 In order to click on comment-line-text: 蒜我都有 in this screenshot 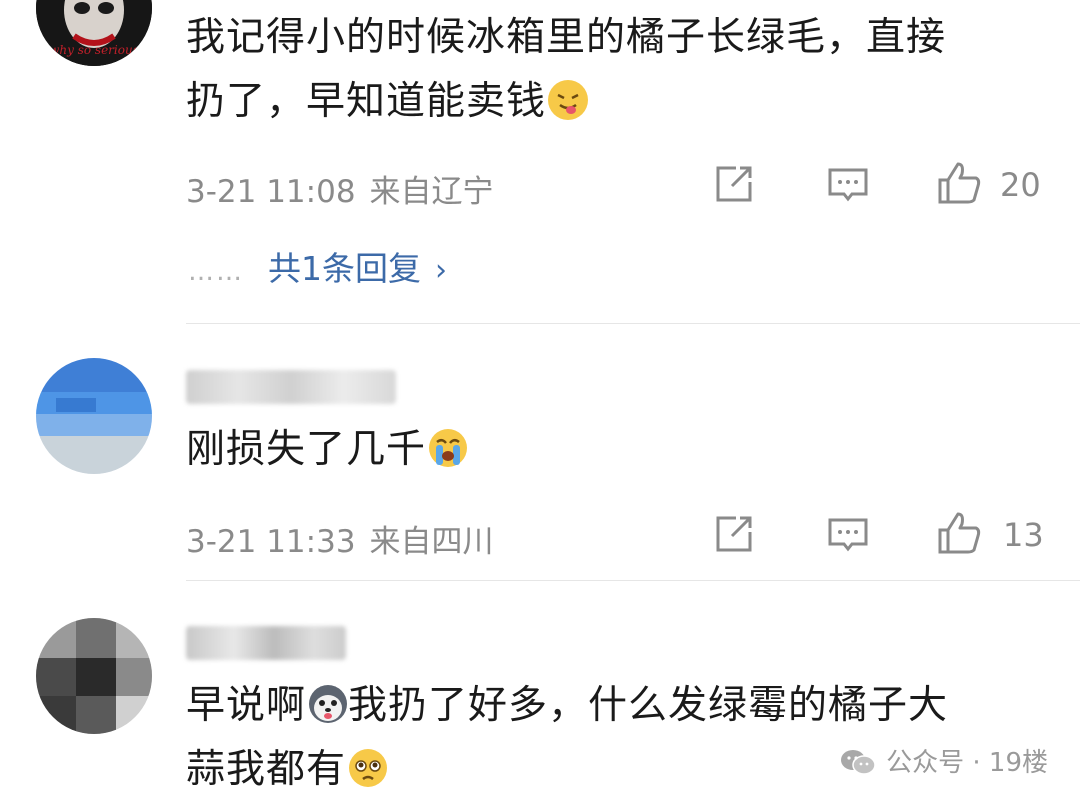, I will do `click(266, 769)`.